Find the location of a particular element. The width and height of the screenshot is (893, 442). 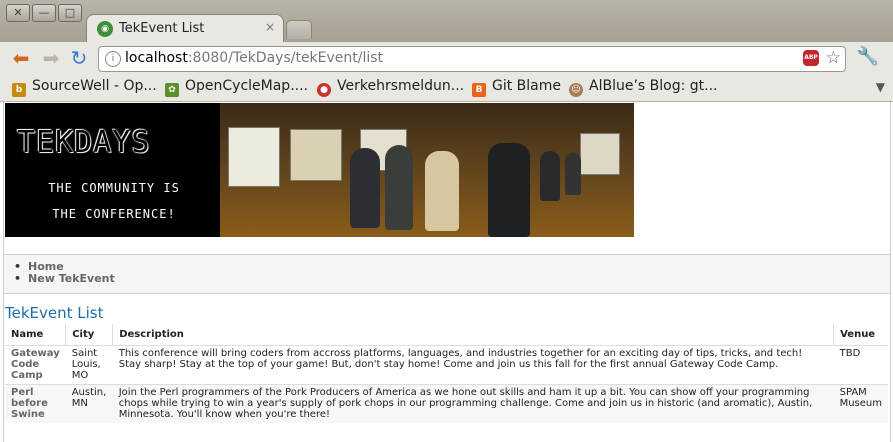

verkehrsmeldungen-icon: ● is located at coordinates (324, 90).